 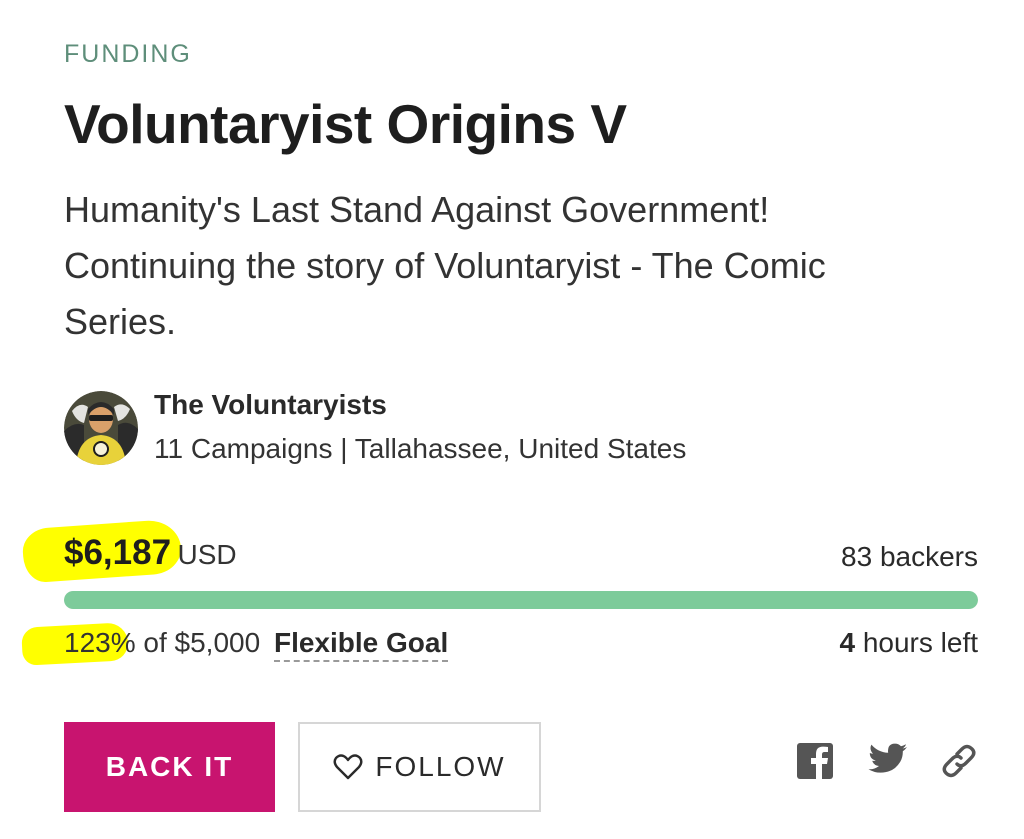 What do you see at coordinates (348, 767) in the screenshot?
I see `heart-icon` at bounding box center [348, 767].